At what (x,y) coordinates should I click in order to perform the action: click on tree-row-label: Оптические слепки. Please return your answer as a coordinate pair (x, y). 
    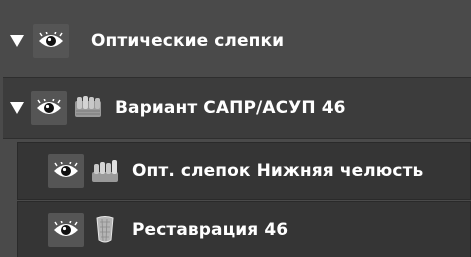
    Looking at the image, I should click on (188, 40).